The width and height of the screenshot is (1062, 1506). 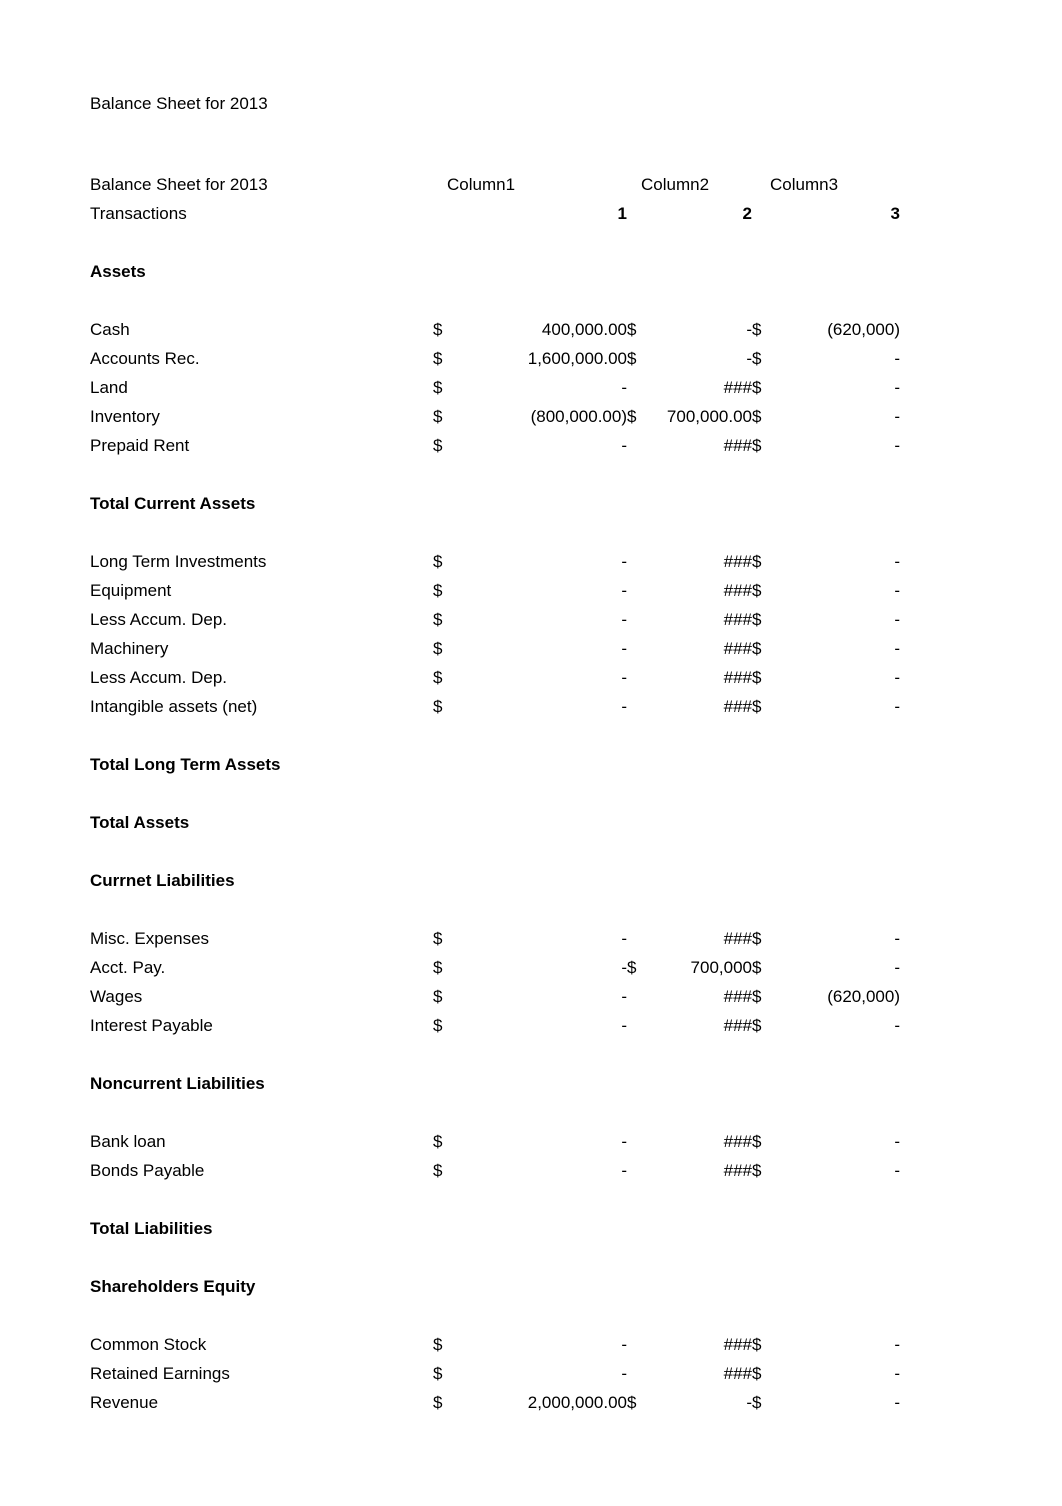 I want to click on table-row: Bonds Payable $ - ### $ -, so click(x=495, y=1170).